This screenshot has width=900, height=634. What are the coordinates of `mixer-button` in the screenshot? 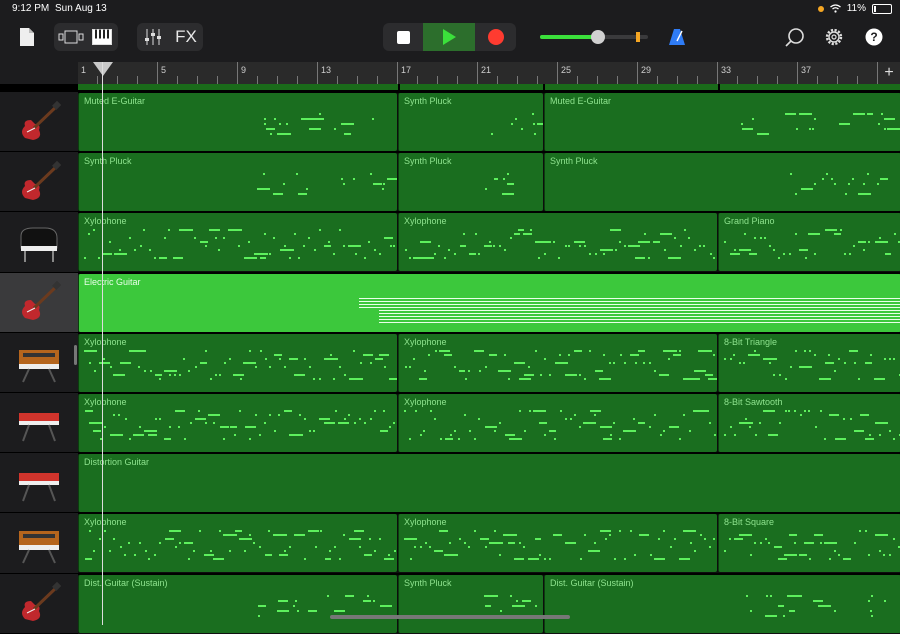 It's located at (153, 37).